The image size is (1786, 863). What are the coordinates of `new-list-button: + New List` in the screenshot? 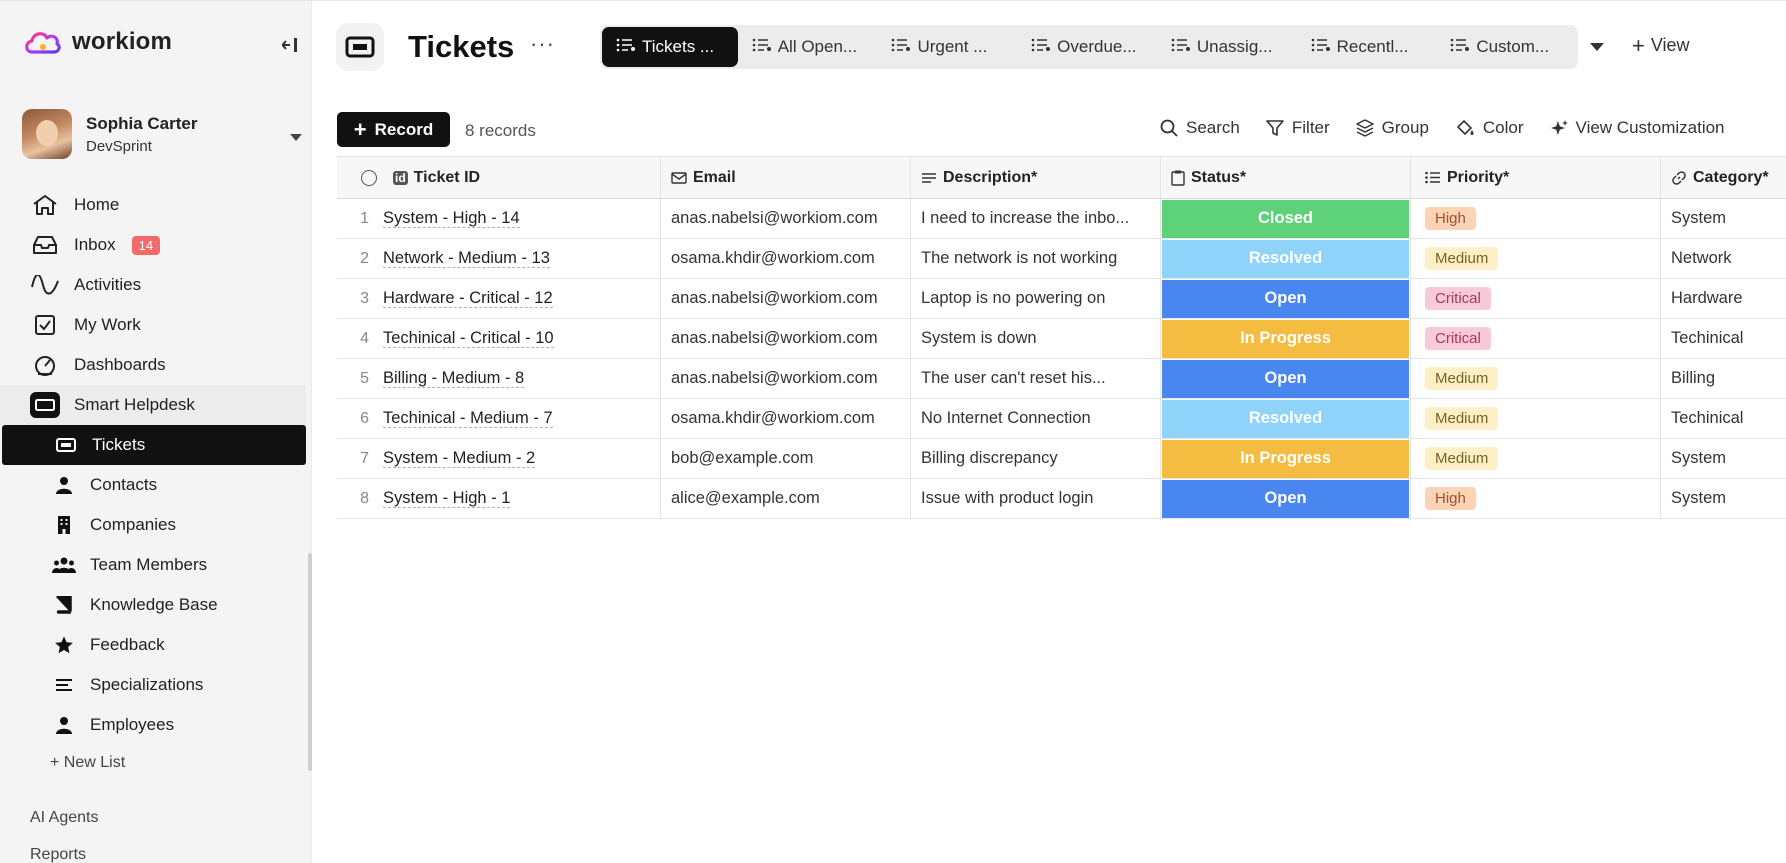 It's located at (155, 763).